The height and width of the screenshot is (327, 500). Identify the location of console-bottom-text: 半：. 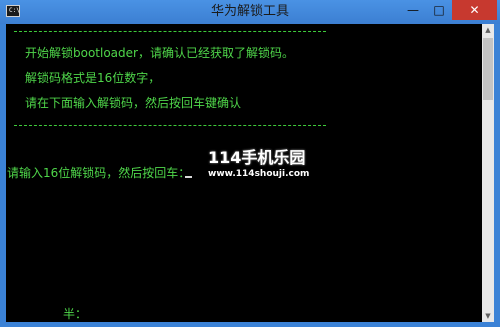
(75, 314).